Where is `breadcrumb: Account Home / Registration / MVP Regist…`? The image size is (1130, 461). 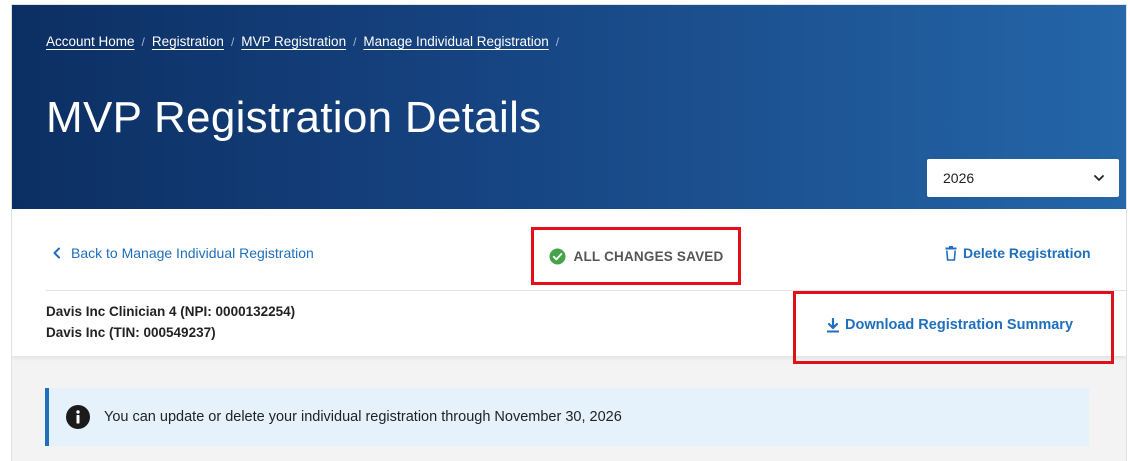
breadcrumb: Account Home / Registration / MVP Regist… is located at coordinates (306, 41).